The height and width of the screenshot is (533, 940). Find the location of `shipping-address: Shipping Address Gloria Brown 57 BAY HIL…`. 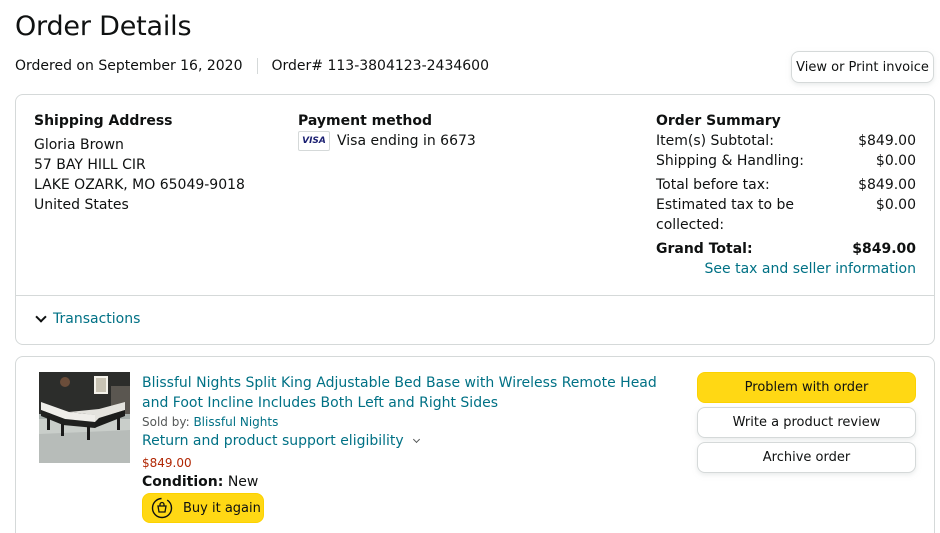

shipping-address: Shipping Address Gloria Brown 57 BAY HIL… is located at coordinates (139, 163).